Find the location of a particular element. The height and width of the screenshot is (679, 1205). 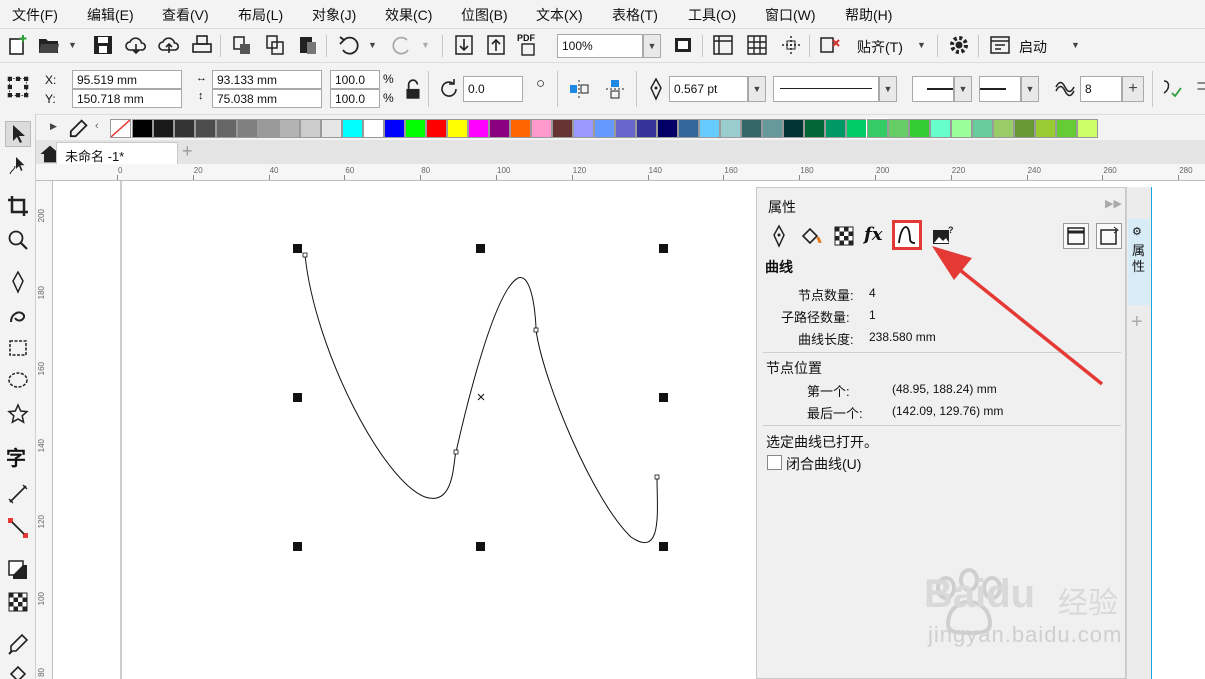

scale-x-input: 100.0 is located at coordinates (355, 79).